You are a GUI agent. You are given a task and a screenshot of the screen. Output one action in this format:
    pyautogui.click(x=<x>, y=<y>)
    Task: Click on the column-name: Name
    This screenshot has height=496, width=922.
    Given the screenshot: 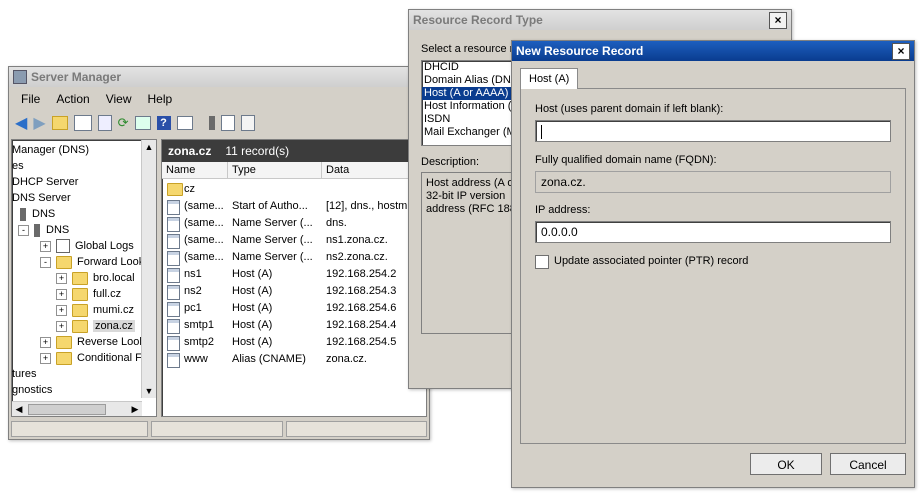 What is the action you would take?
    pyautogui.click(x=195, y=170)
    